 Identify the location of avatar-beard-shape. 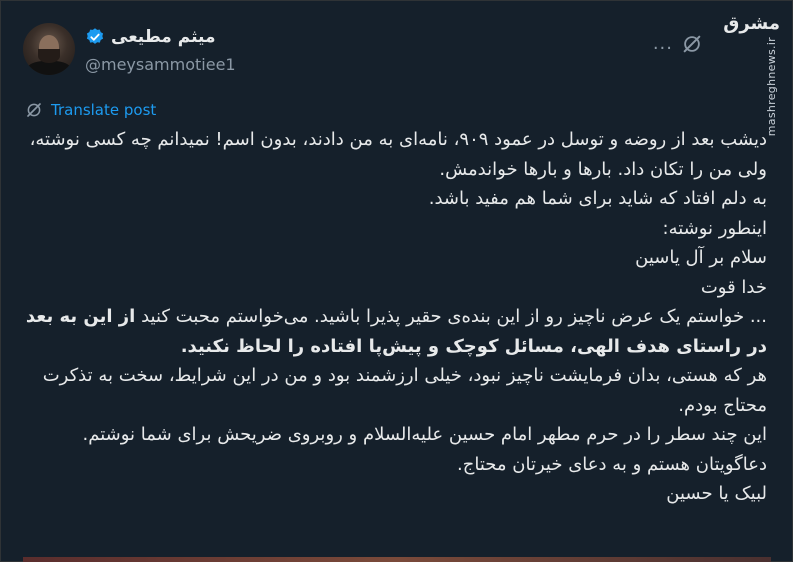
(49, 56).